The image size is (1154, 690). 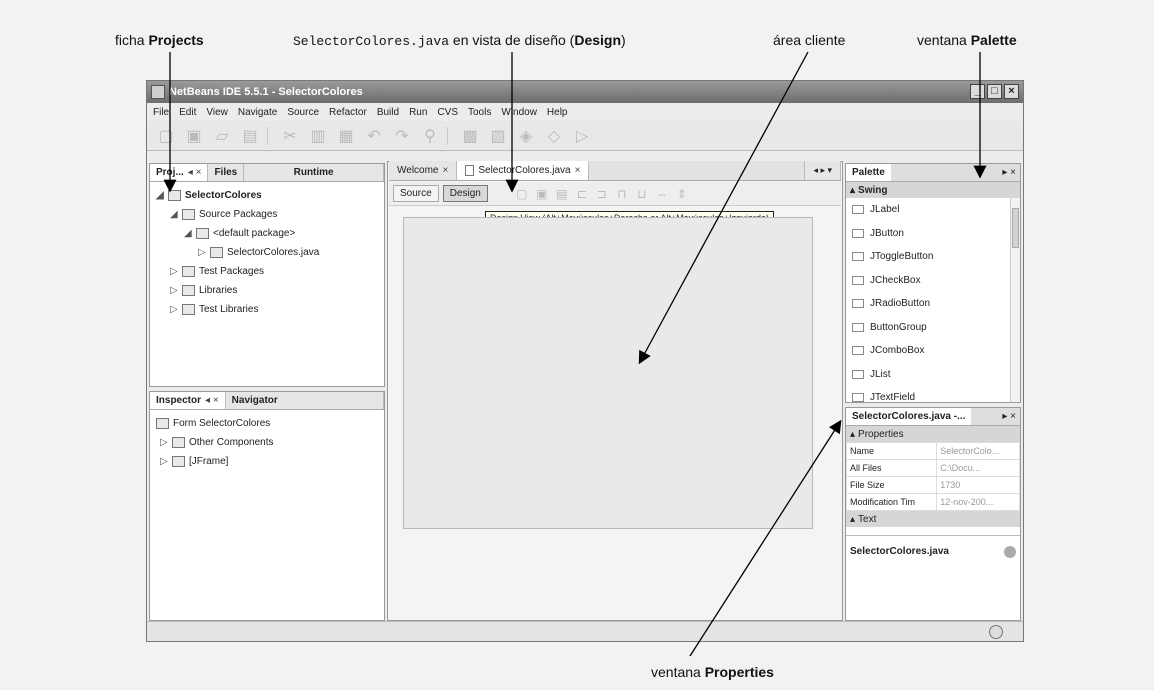 I want to click on tree-node-test-packages: ▷ Test Packages, so click(x=267, y=271).